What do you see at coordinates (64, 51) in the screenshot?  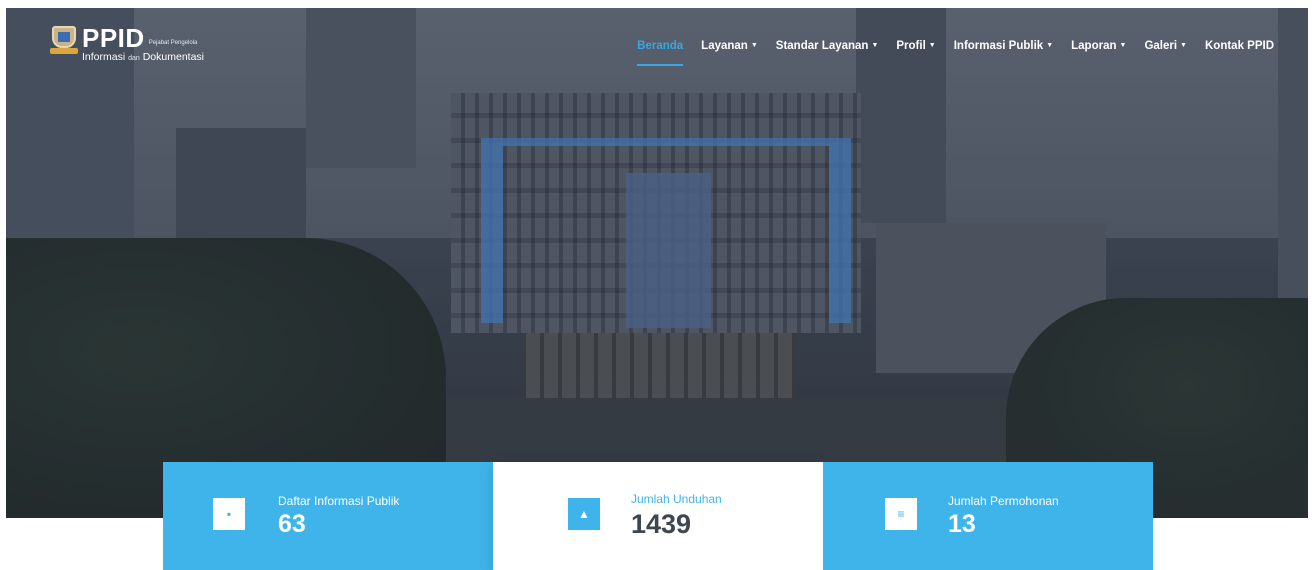 I see `crest-ribbon` at bounding box center [64, 51].